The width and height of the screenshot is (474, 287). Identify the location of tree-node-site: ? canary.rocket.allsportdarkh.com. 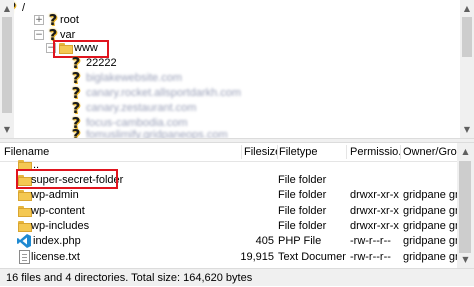
(152, 93).